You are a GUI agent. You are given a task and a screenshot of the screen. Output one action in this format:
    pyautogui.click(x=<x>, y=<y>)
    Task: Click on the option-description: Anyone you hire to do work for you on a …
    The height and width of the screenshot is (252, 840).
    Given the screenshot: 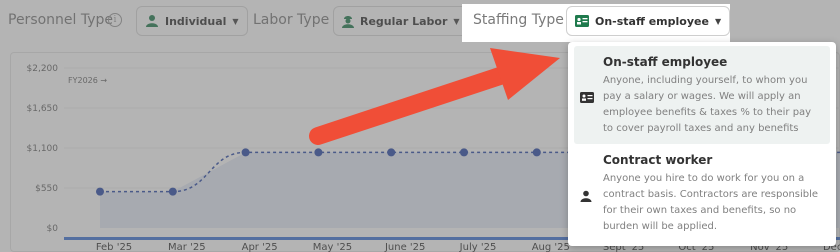 What is the action you would take?
    pyautogui.click(x=711, y=202)
    